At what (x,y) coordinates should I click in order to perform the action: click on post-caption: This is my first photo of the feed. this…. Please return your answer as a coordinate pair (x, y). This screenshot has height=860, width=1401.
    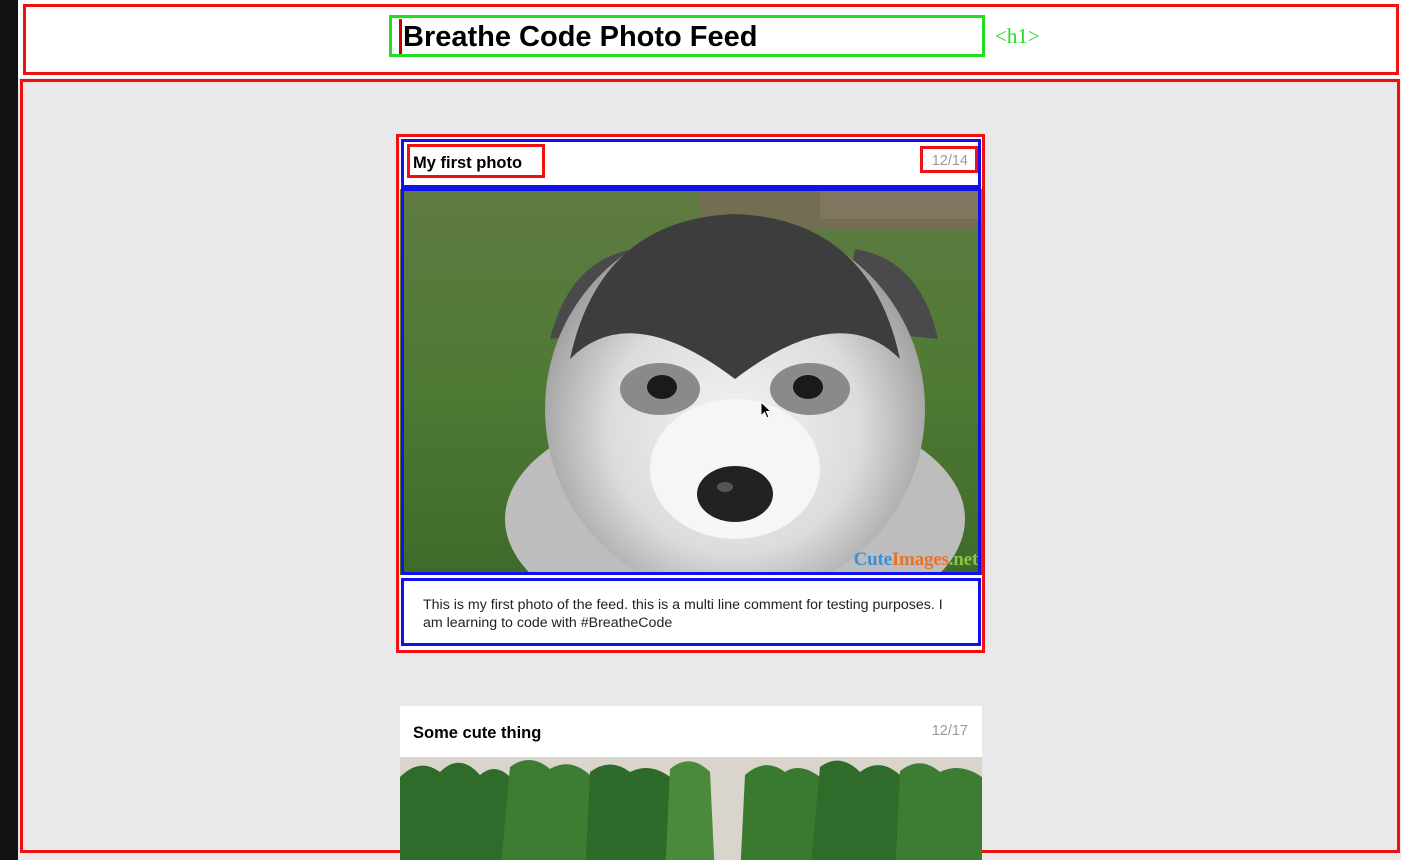
    Looking at the image, I should click on (683, 614).